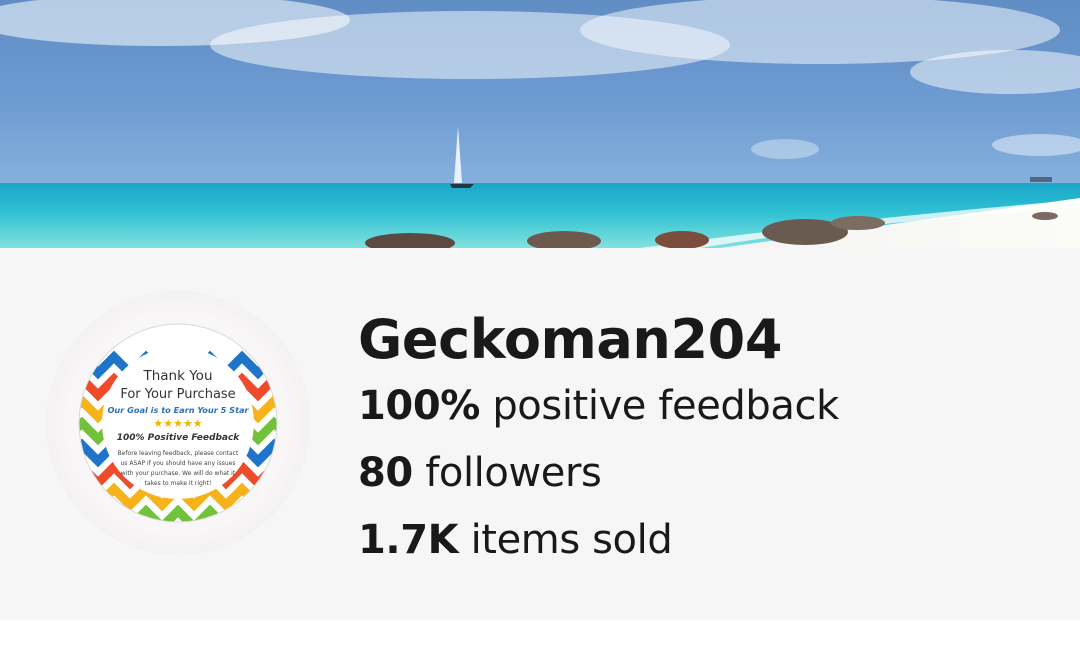 This screenshot has width=1080, height=660. Describe the element at coordinates (385, 473) in the screenshot. I see `followers-value: 80` at that location.